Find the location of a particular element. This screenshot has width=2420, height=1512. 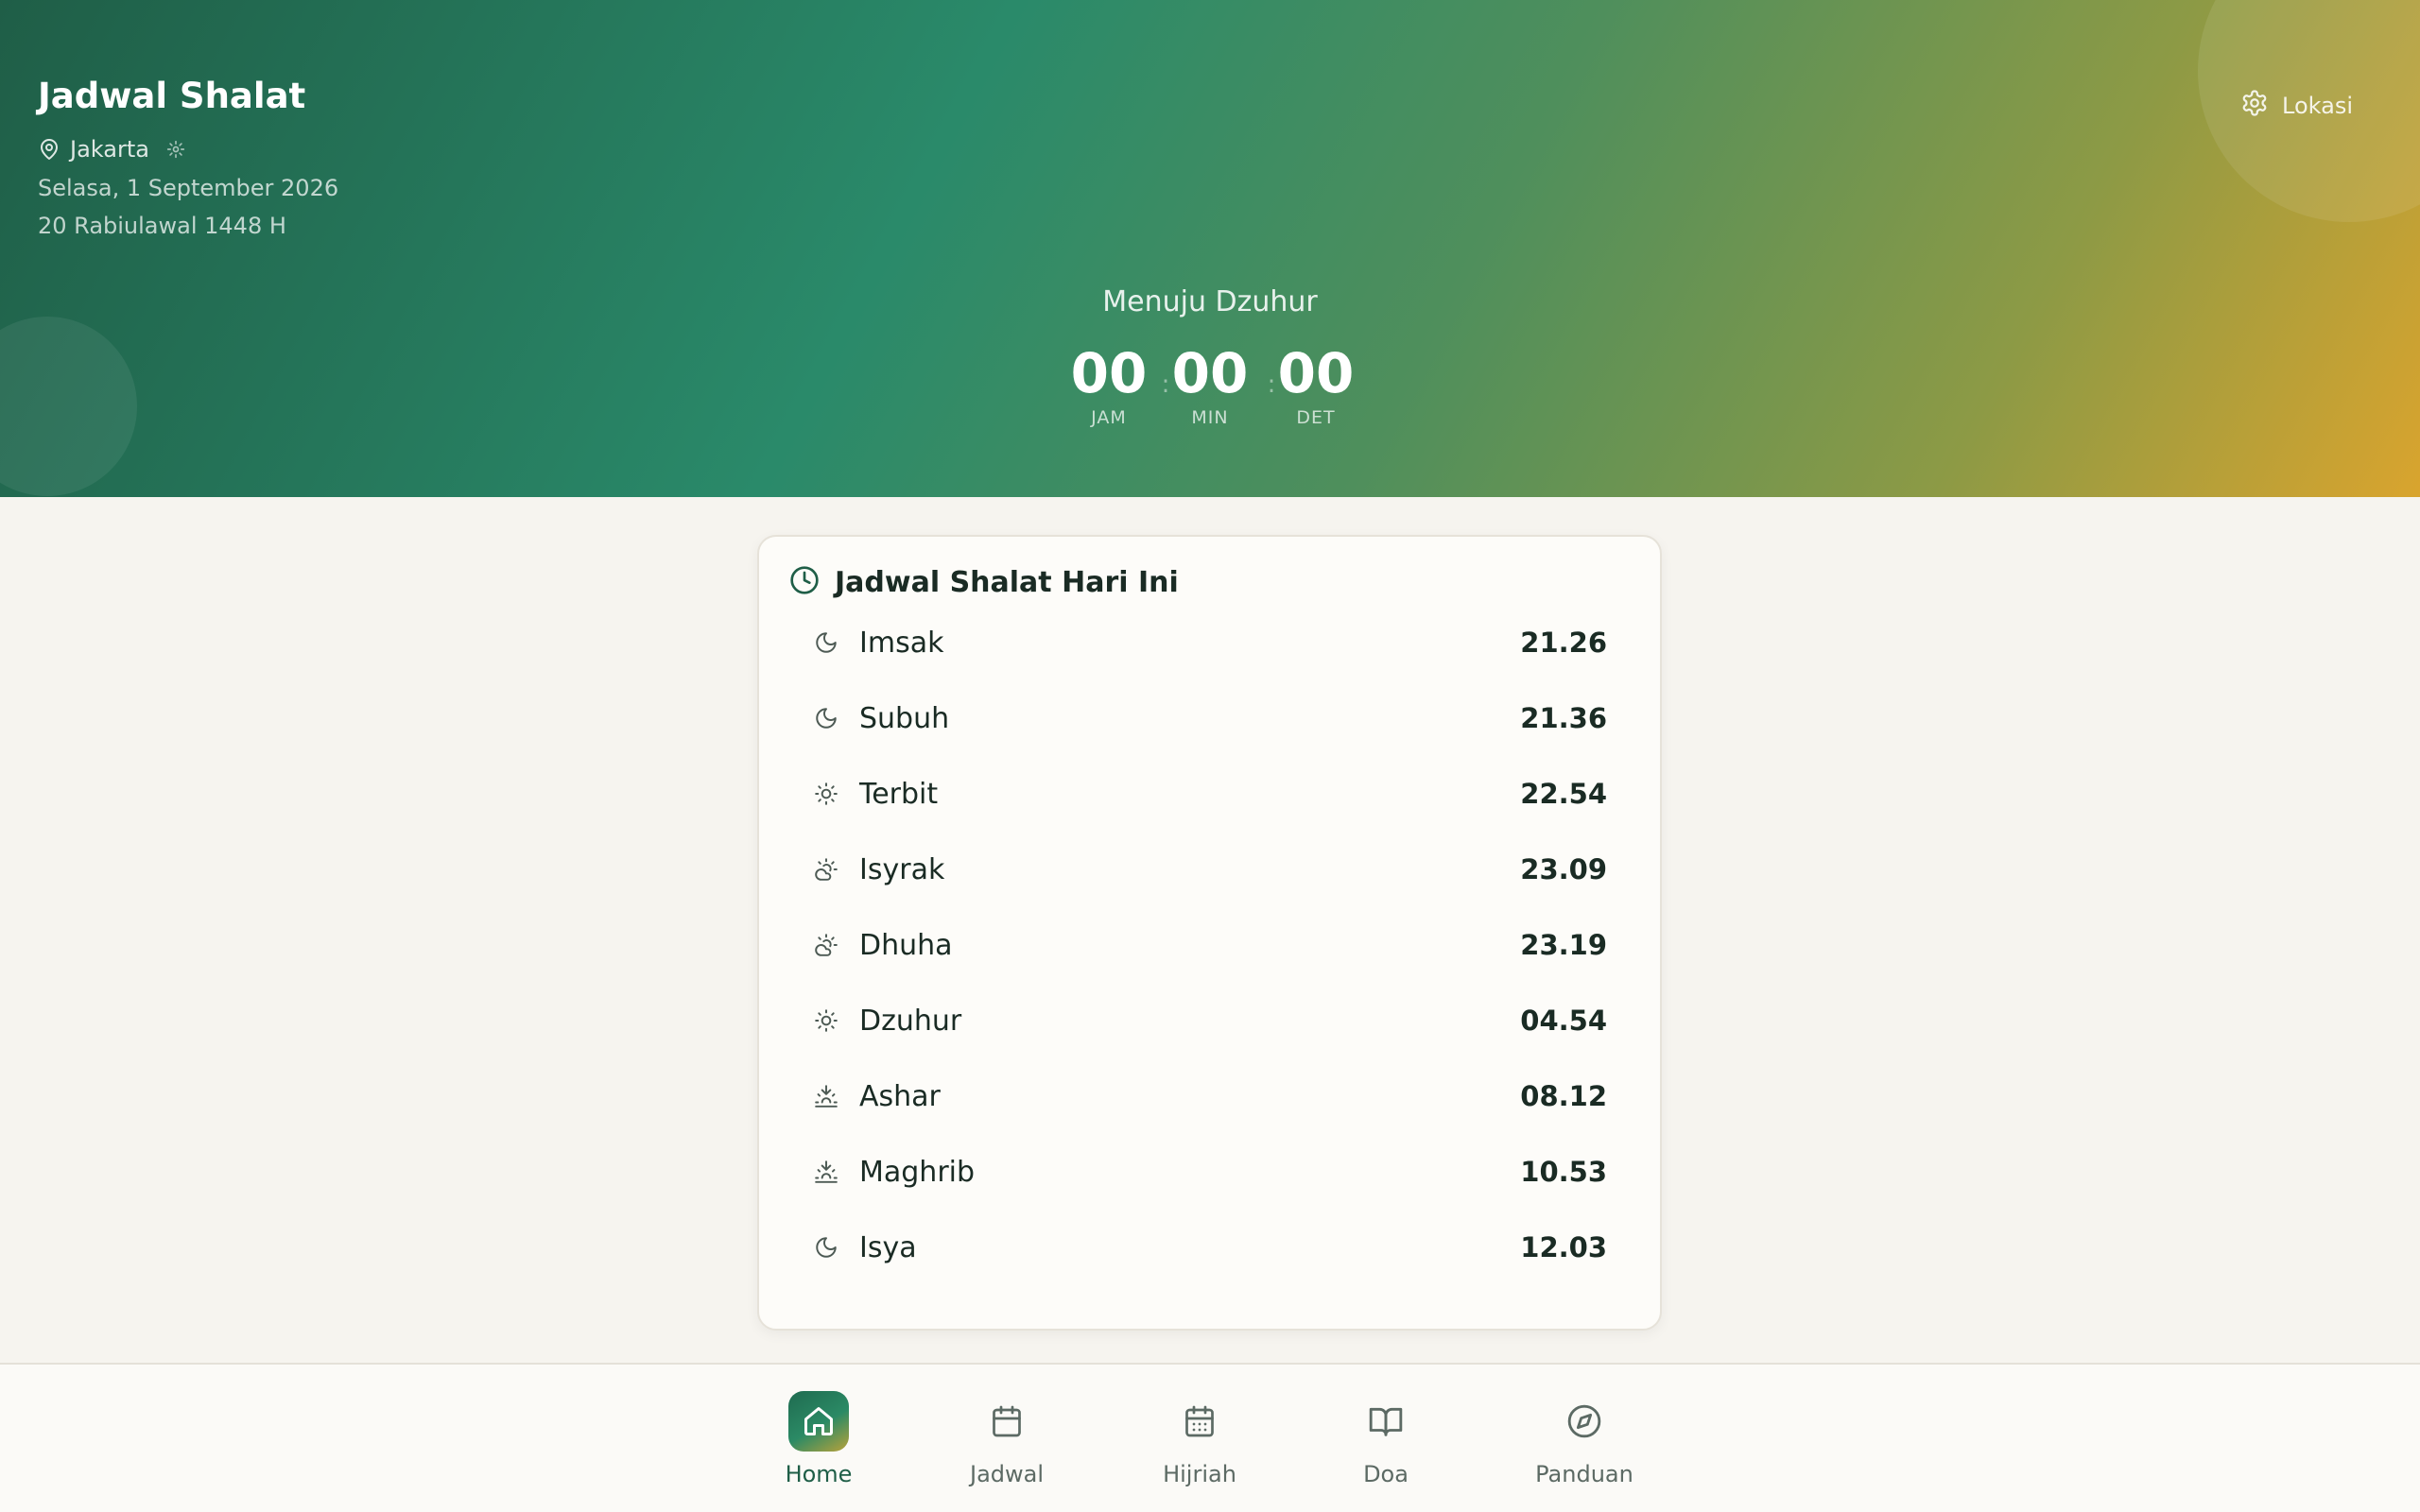

bottom-nav: Home Jadwal Hijriah Doa Panduan is located at coordinates (1210, 1437).